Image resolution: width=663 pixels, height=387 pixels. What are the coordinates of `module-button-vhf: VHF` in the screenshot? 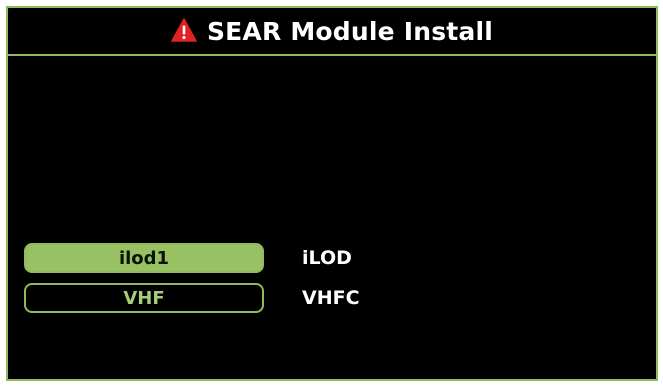 It's located at (144, 298).